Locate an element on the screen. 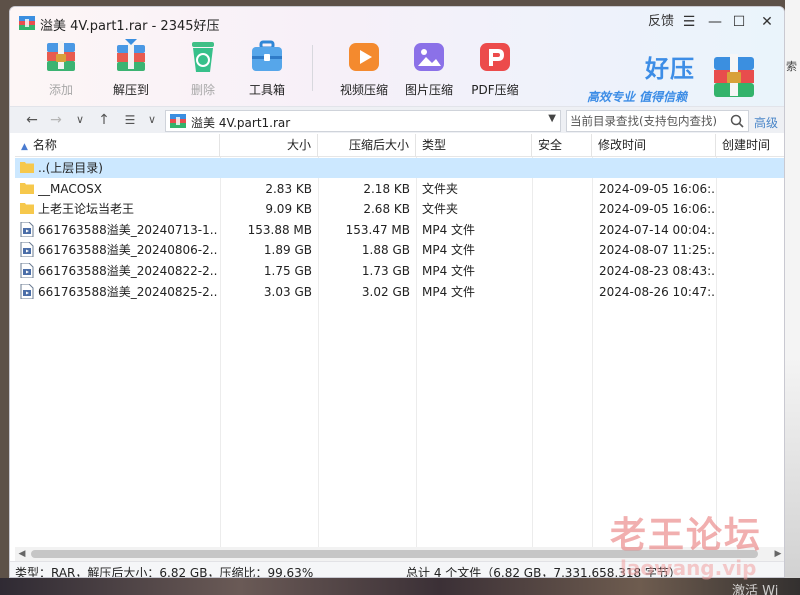 Image resolution: width=800 pixels, height=595 pixels. column-header-size: 大小 is located at coordinates (269, 145).